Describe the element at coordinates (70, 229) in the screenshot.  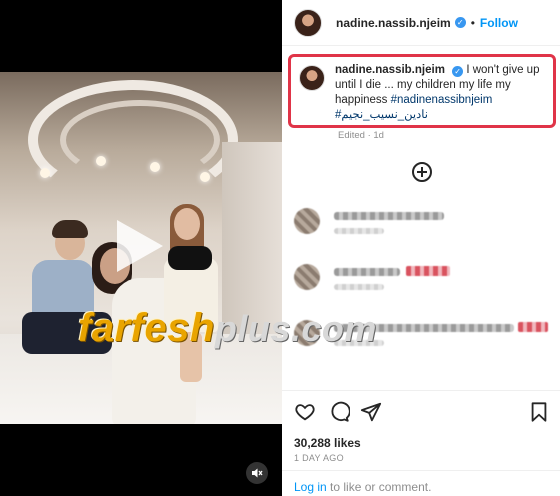
I see `boy-hair` at that location.